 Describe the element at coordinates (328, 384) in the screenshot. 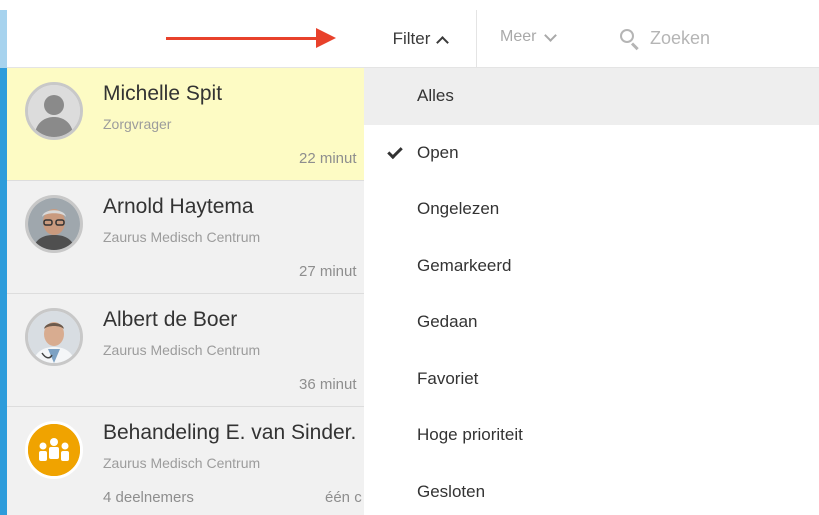

I see `conversation-time: 36 minut` at that location.